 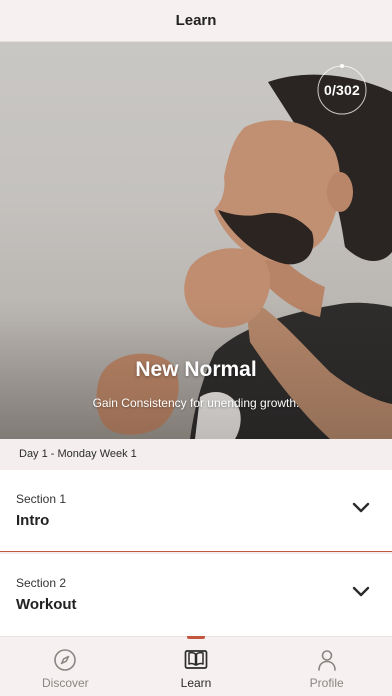 I want to click on top-bar: Learn, so click(x=196, y=21).